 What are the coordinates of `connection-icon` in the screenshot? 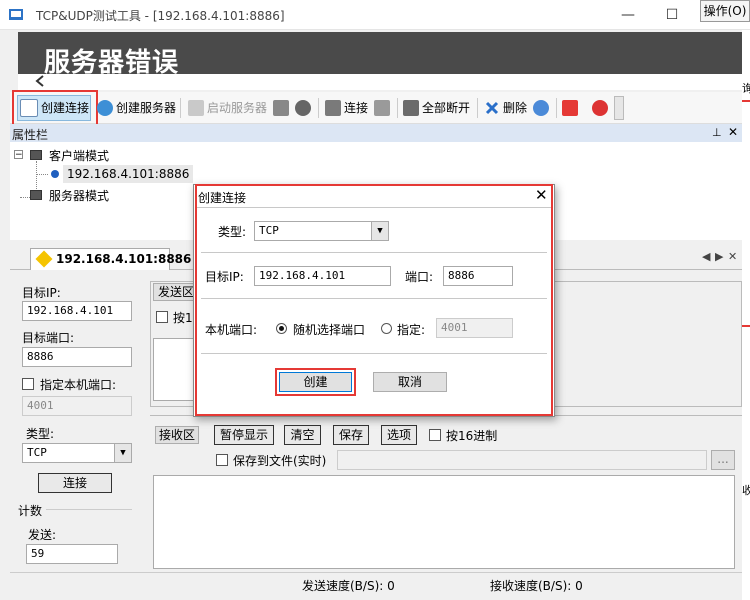 It's located at (55, 174).